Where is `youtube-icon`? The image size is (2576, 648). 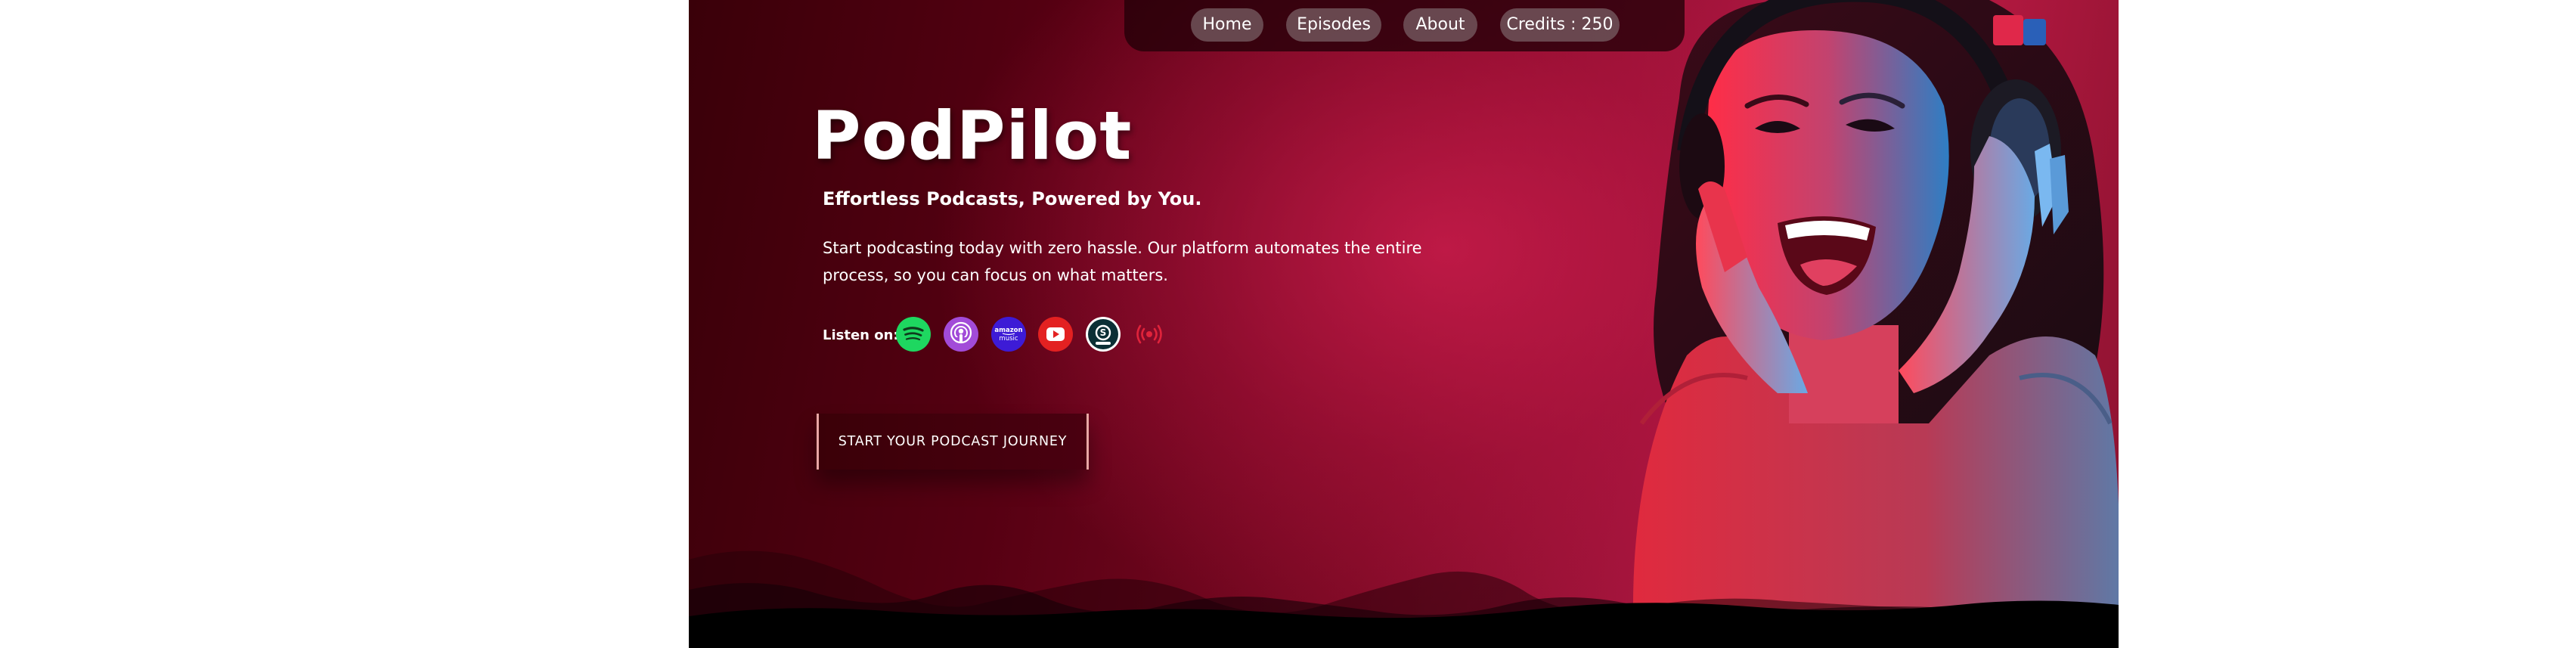 youtube-icon is located at coordinates (1055, 334).